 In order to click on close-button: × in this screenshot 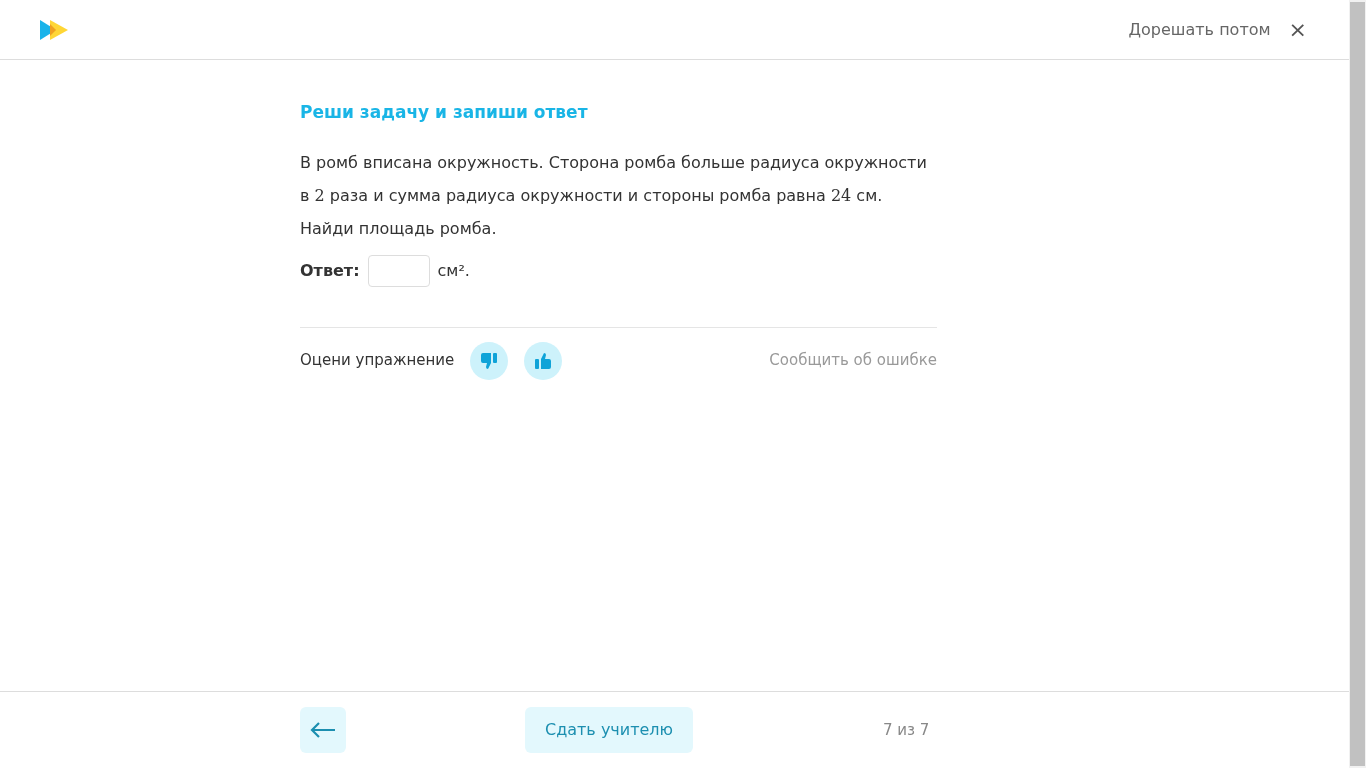, I will do `click(1297, 29)`.